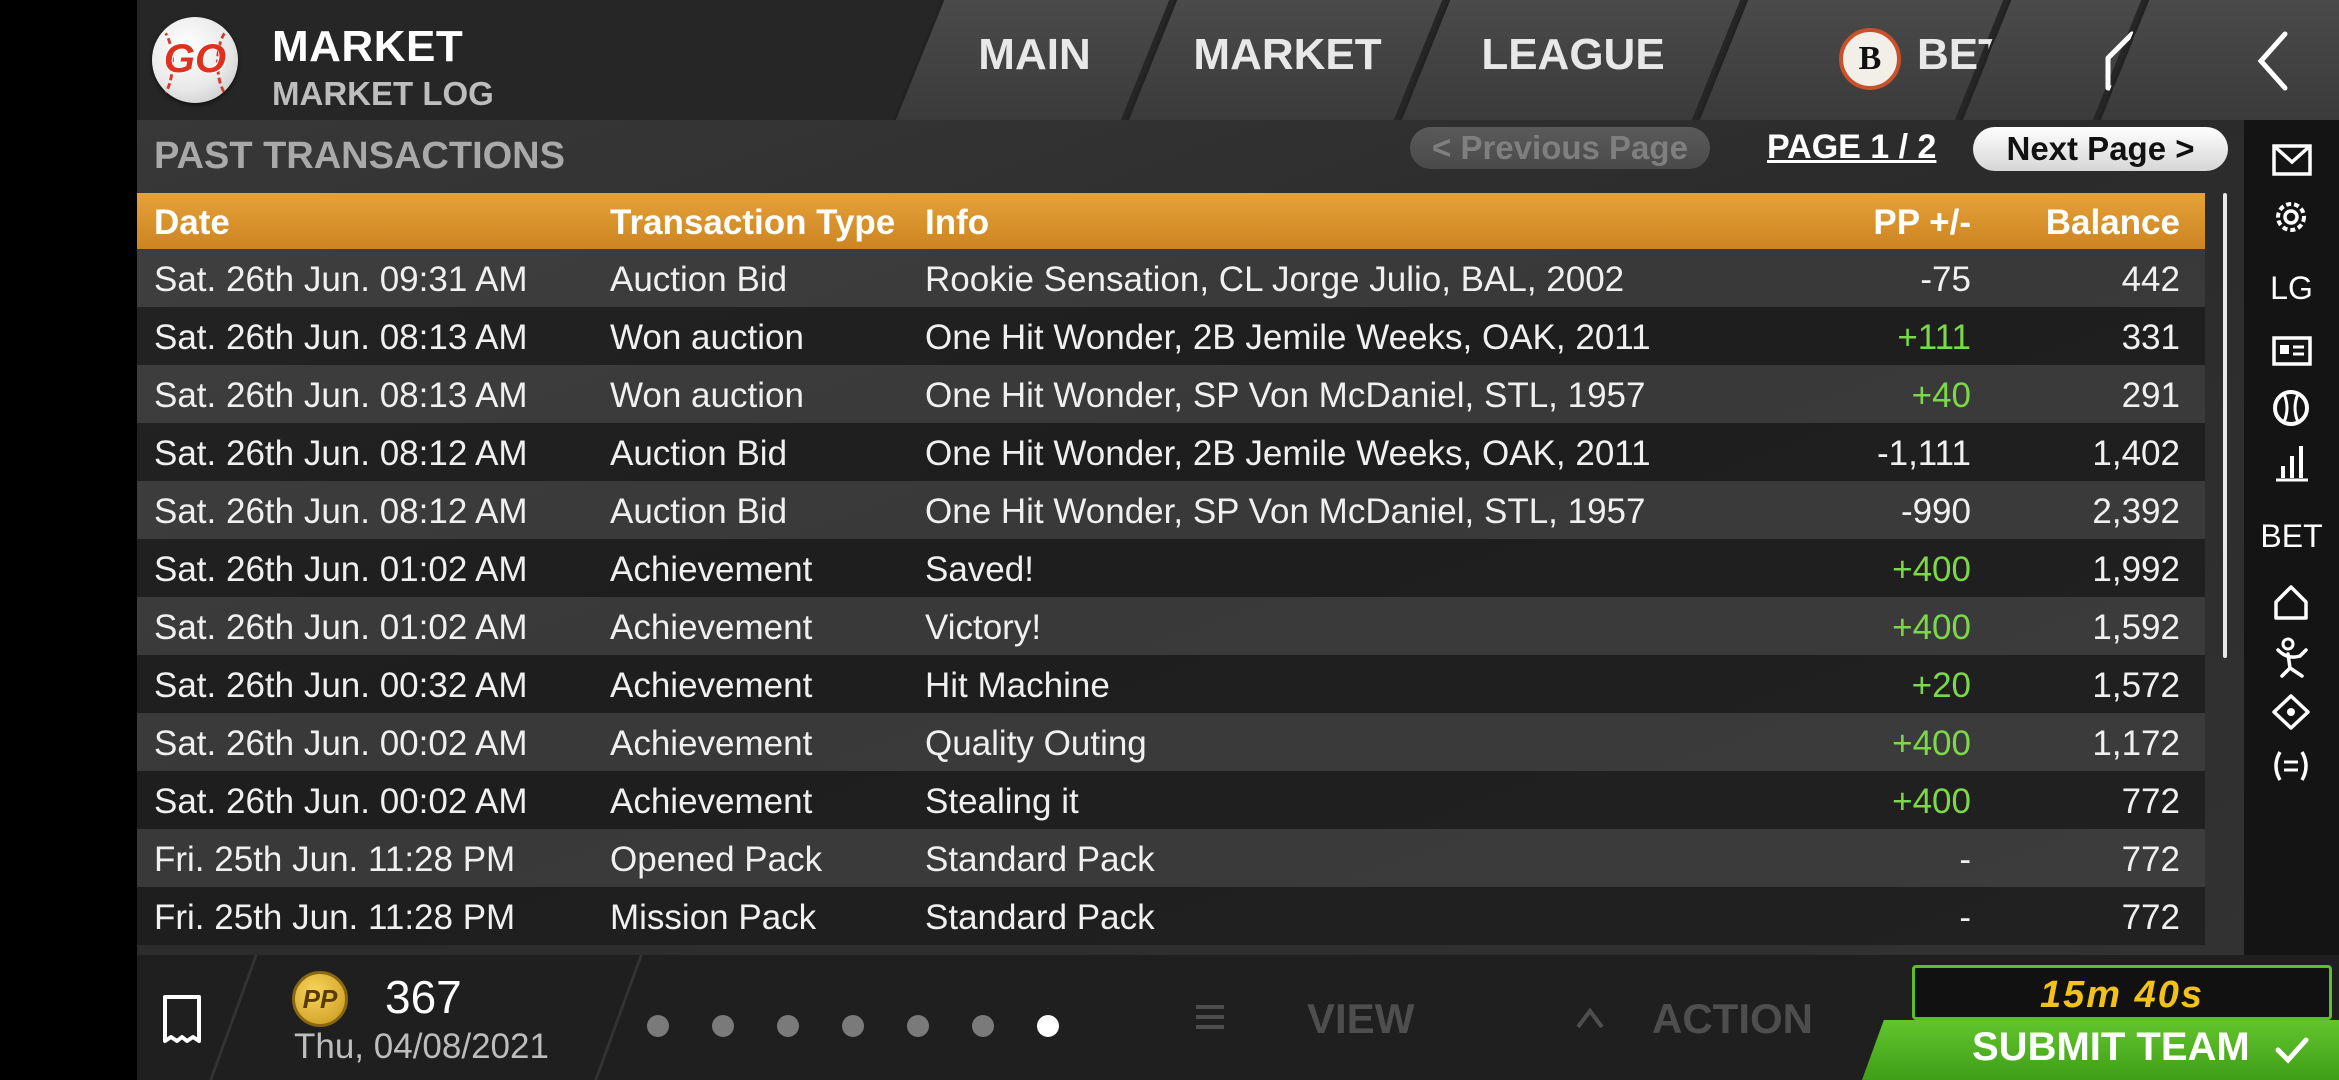 This screenshot has width=2339, height=1080. What do you see at coordinates (1870, 59) in the screenshot?
I see `bet-coin-icon: B` at bounding box center [1870, 59].